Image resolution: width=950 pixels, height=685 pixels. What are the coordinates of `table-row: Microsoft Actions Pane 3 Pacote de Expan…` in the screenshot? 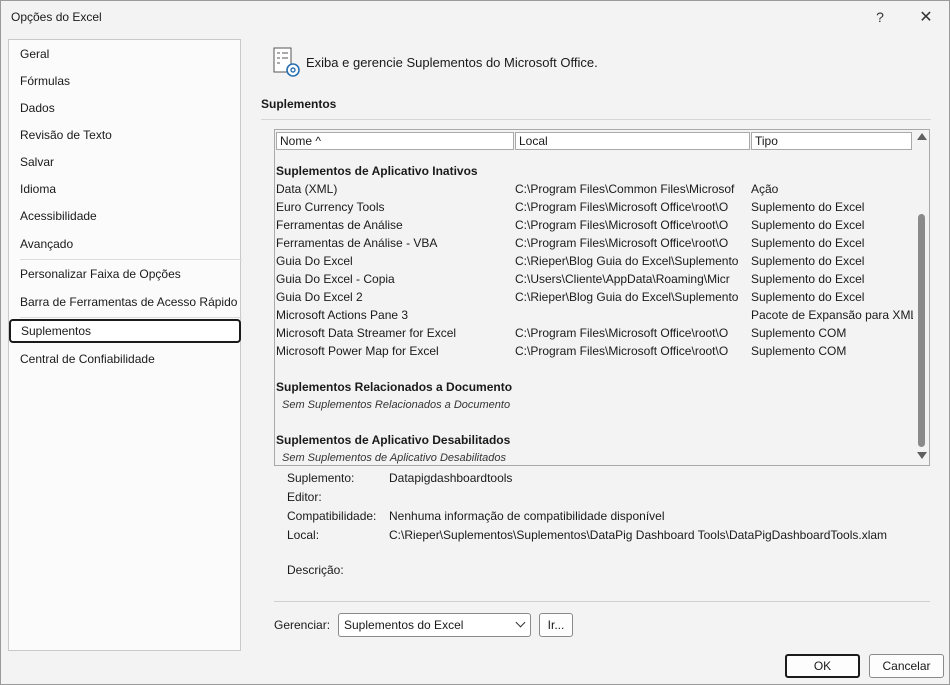 It's located at (595, 316).